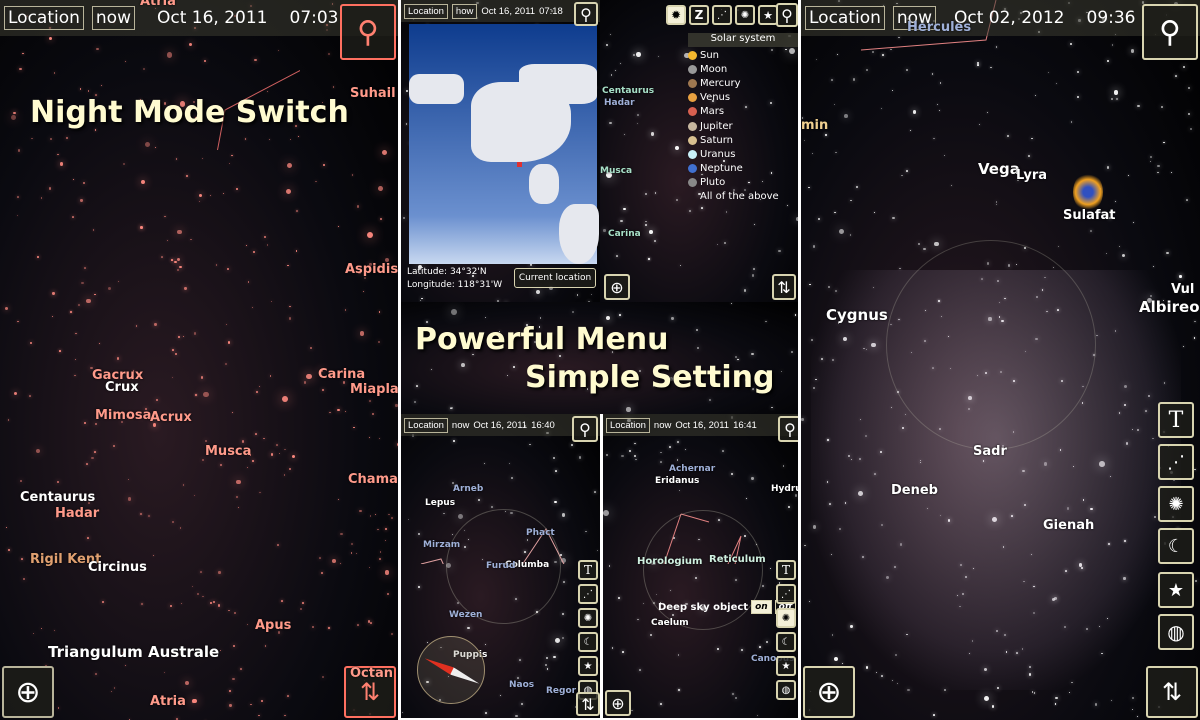 The height and width of the screenshot is (720, 1200). What do you see at coordinates (314, 18) in the screenshot?
I see `time: 07:03` at bounding box center [314, 18].